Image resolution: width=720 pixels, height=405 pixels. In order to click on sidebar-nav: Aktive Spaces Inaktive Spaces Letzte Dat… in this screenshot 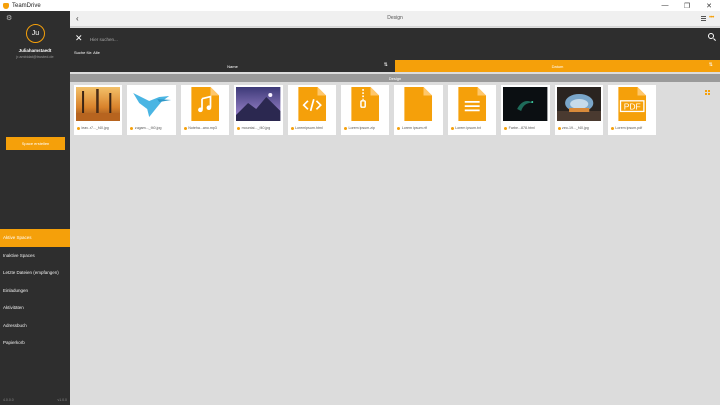, I will do `click(35, 290)`.